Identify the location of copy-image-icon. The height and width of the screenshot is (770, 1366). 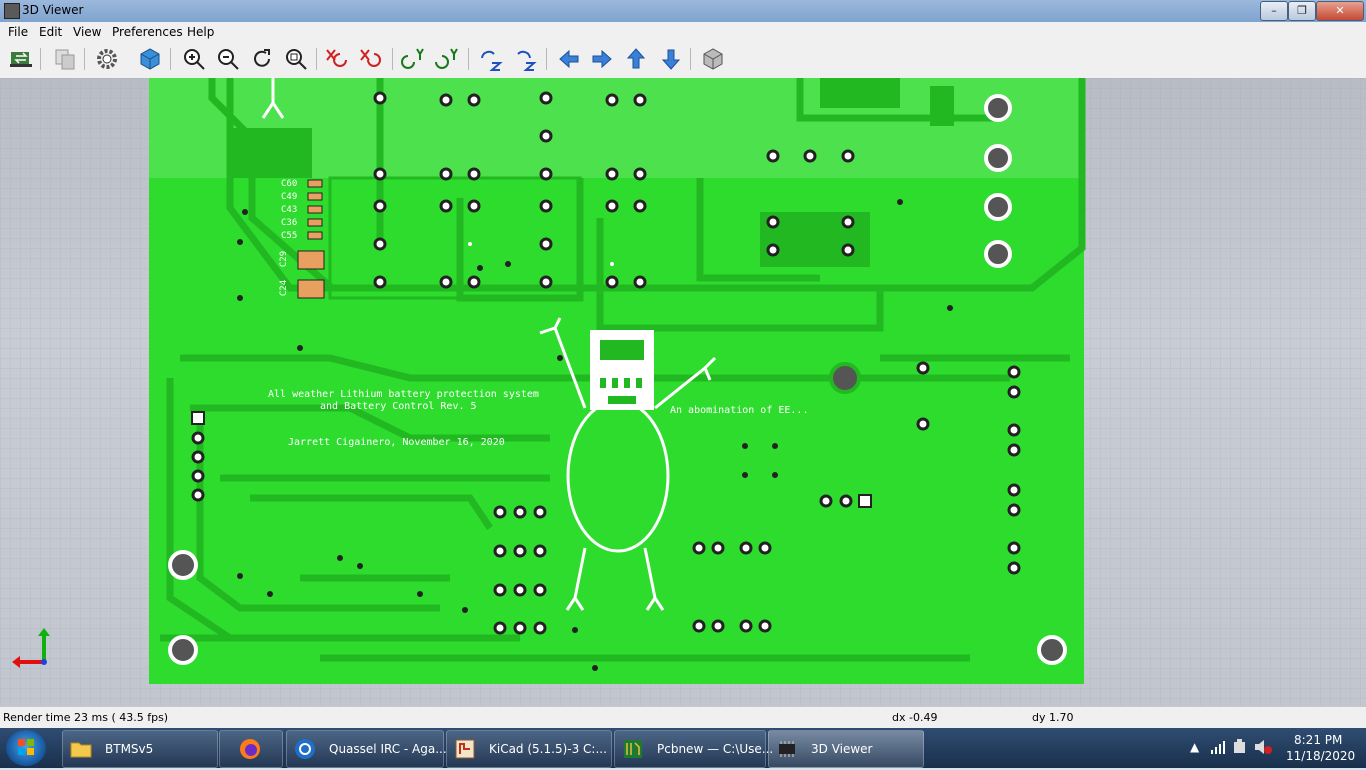
(65, 59).